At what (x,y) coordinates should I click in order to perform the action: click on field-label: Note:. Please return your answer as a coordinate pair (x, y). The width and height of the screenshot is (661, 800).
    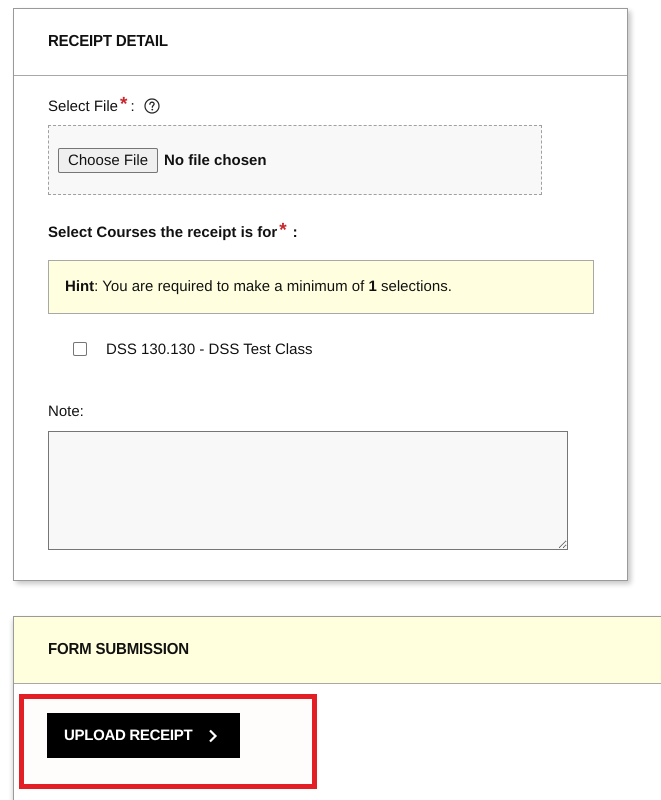
    Looking at the image, I should click on (66, 412).